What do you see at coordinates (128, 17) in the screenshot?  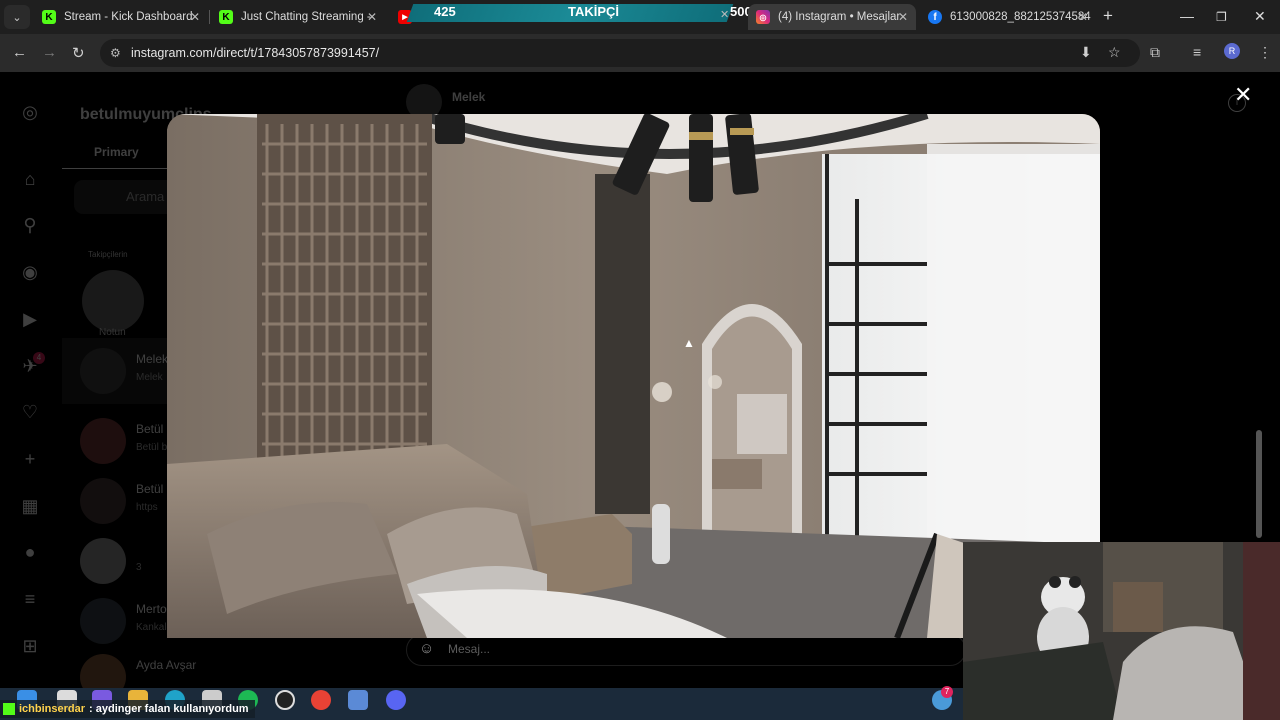 I see `tab-title: Stream - Kick Dashboard` at bounding box center [128, 17].